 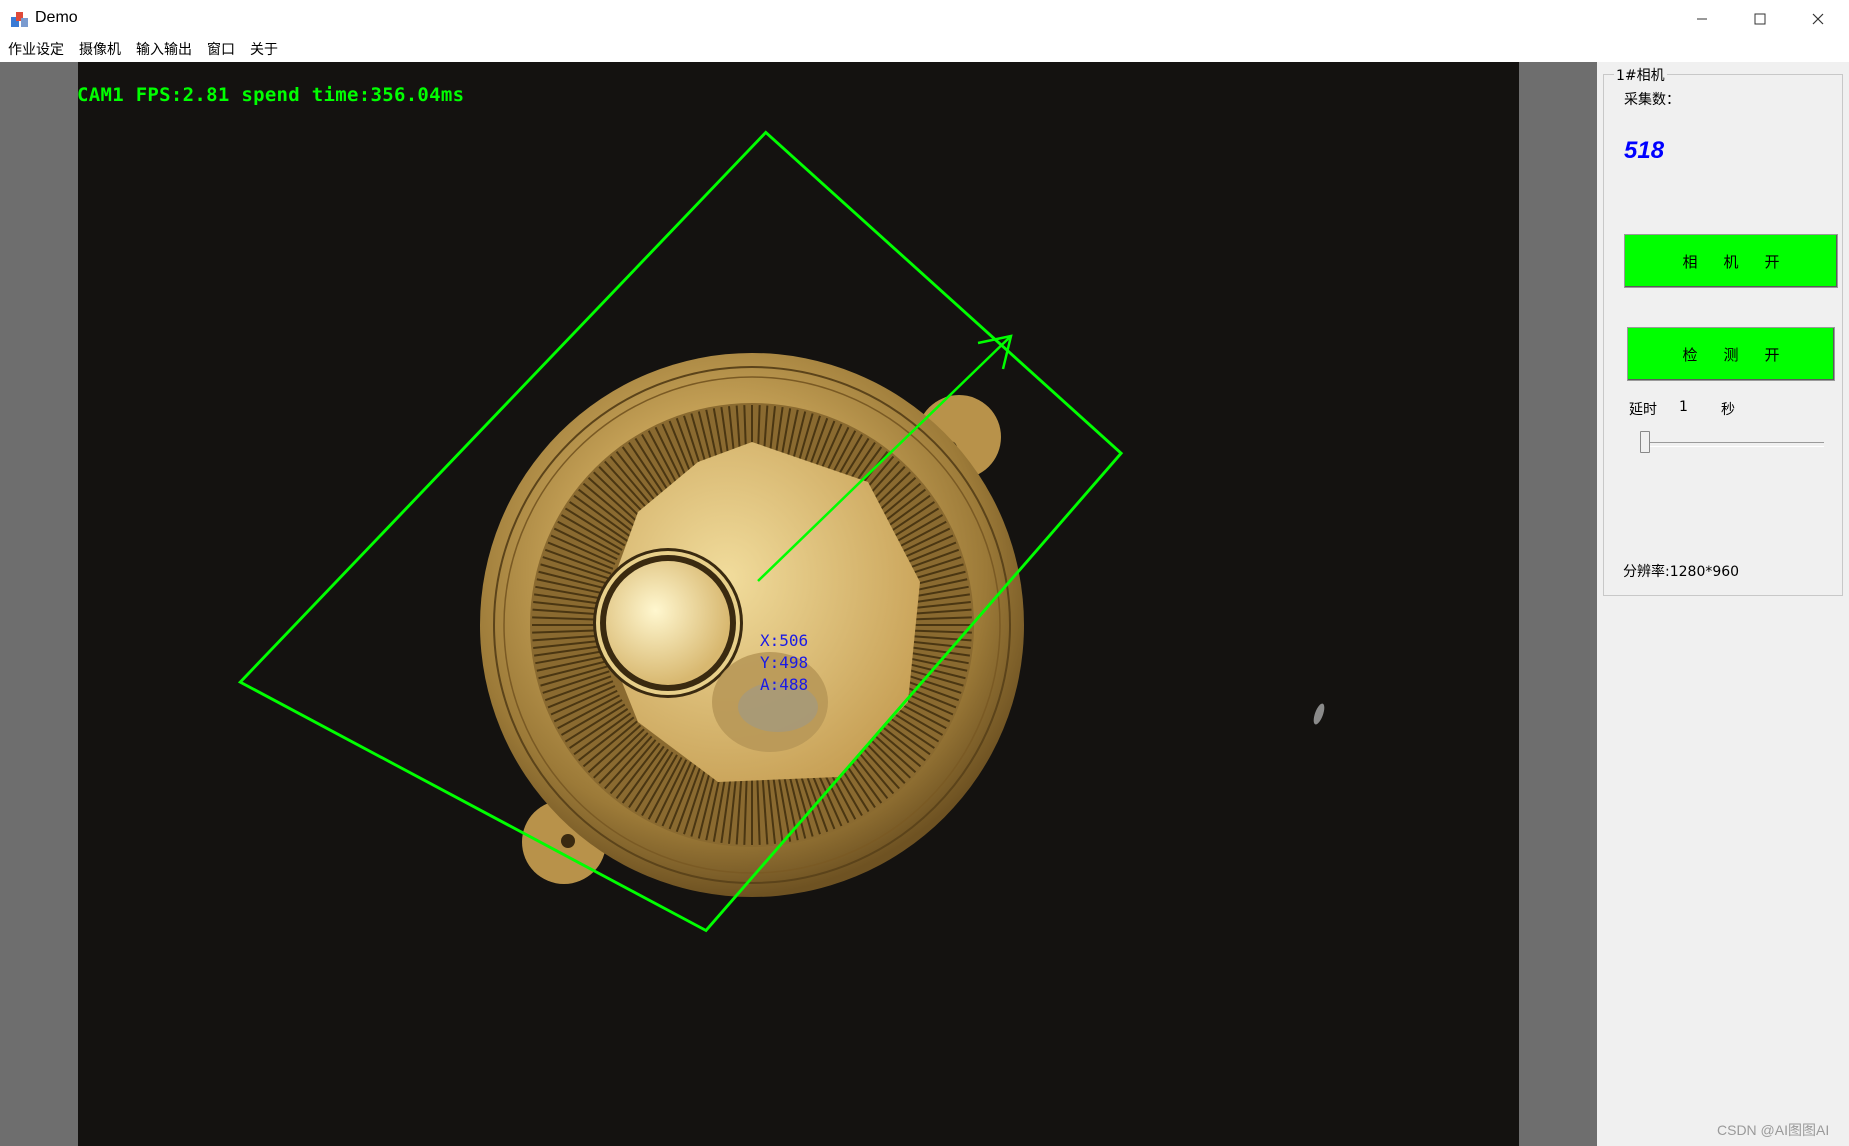 What do you see at coordinates (1652, 100) in the screenshot?
I see `count-label: 采集数：` at bounding box center [1652, 100].